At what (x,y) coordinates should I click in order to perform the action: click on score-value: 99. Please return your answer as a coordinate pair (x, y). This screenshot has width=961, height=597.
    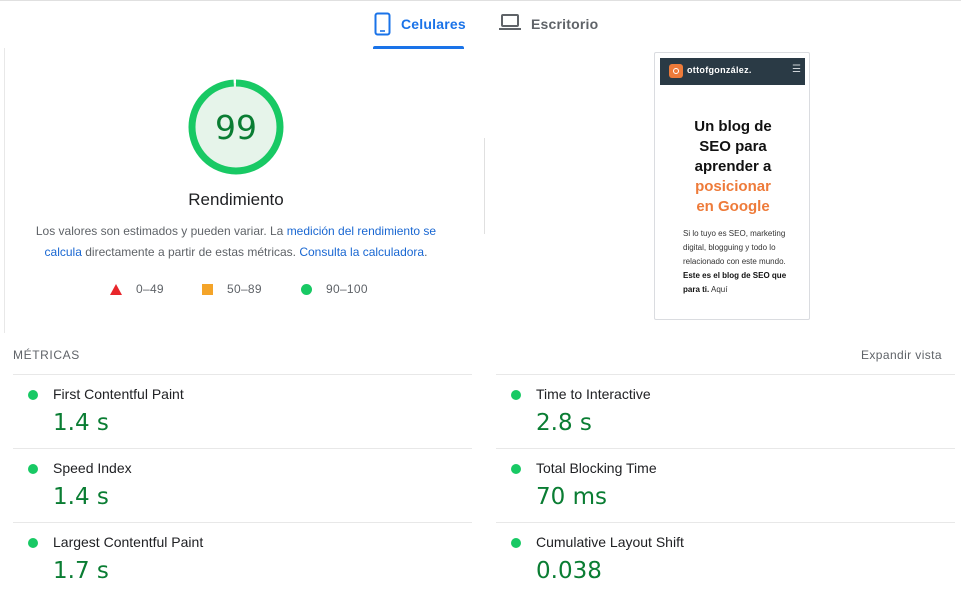
    Looking at the image, I should click on (236, 127).